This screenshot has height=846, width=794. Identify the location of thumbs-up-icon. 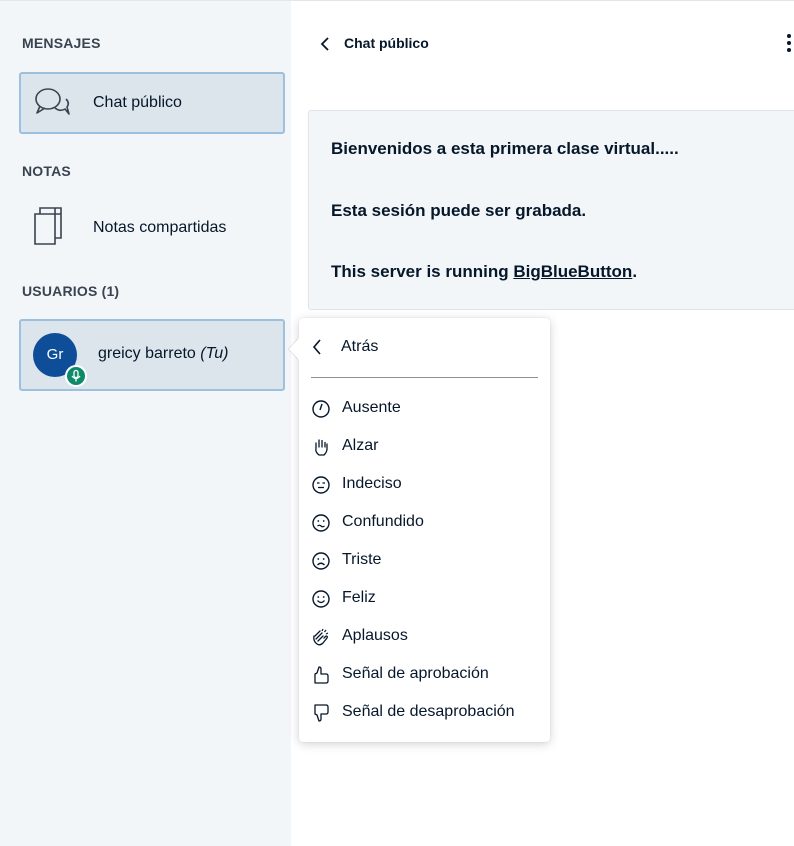
(321, 675).